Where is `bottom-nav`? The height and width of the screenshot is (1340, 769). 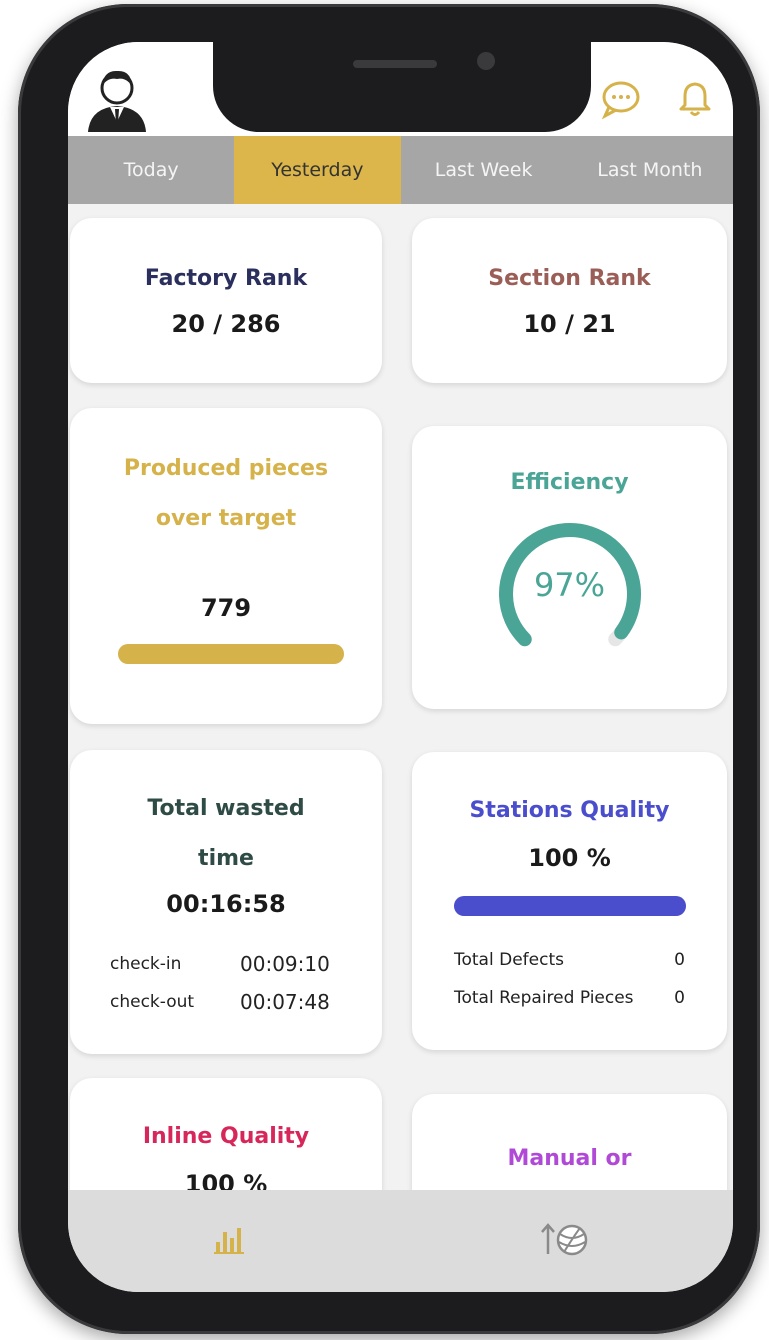 bottom-nav is located at coordinates (400, 1241).